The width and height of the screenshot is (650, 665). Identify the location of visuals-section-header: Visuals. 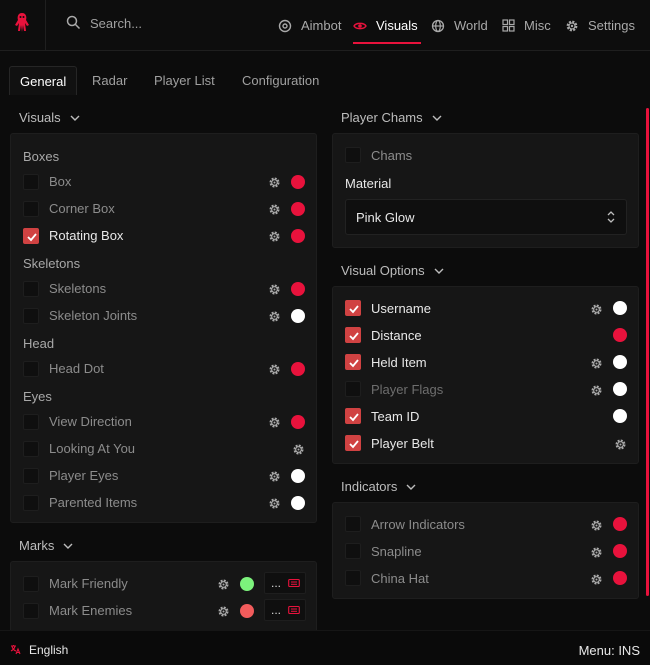
(49, 117).